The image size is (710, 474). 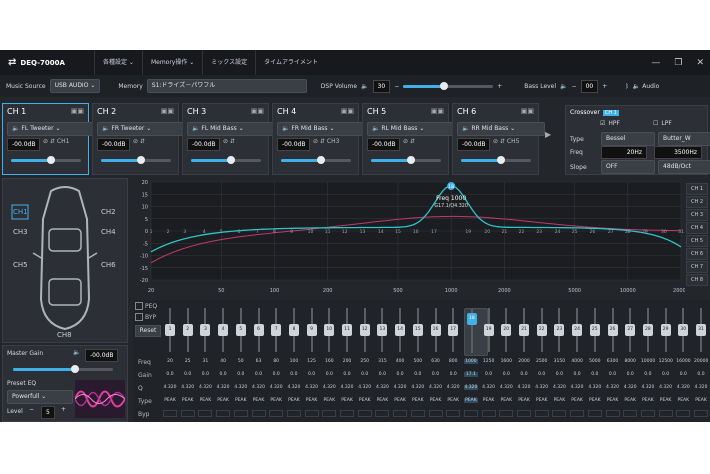 I want to click on fader-thumb: 22, so click(x=541, y=330).